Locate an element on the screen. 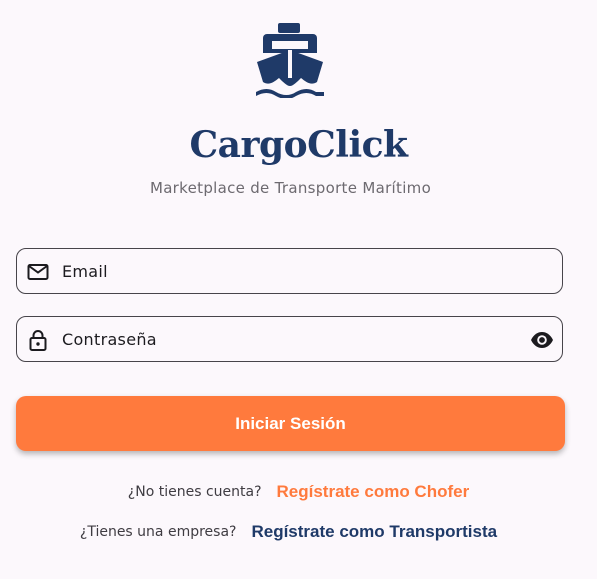 The width and height of the screenshot is (597, 579). company-question-text: ¿Tienes una empresa? is located at coordinates (158, 532).